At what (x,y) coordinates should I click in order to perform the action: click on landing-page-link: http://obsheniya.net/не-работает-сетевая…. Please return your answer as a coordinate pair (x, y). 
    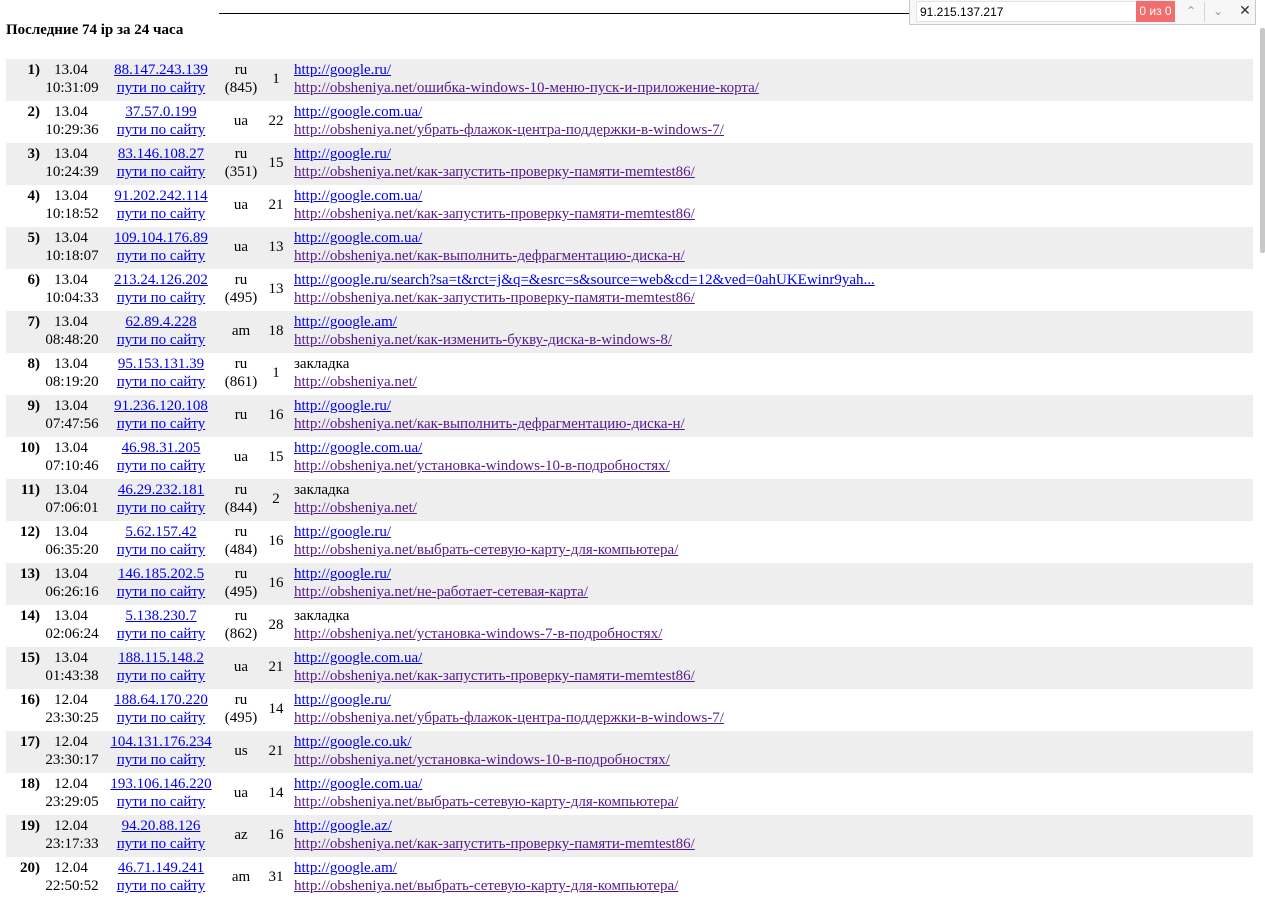
    Looking at the image, I should click on (441, 592).